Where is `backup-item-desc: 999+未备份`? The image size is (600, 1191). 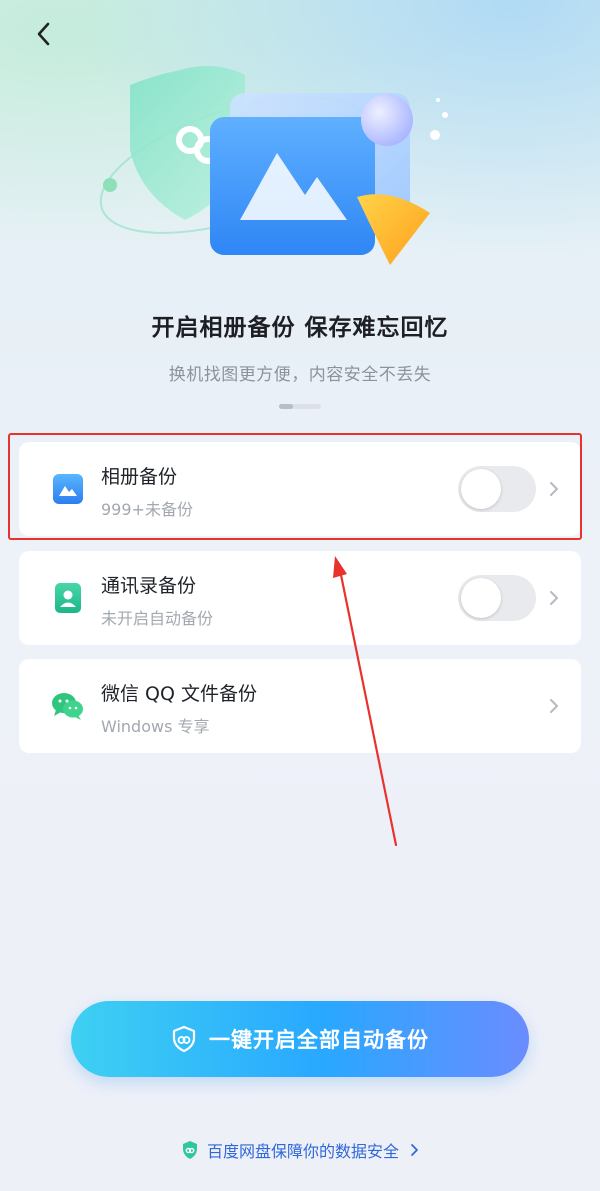
backup-item-desc: 999+未备份 is located at coordinates (147, 509).